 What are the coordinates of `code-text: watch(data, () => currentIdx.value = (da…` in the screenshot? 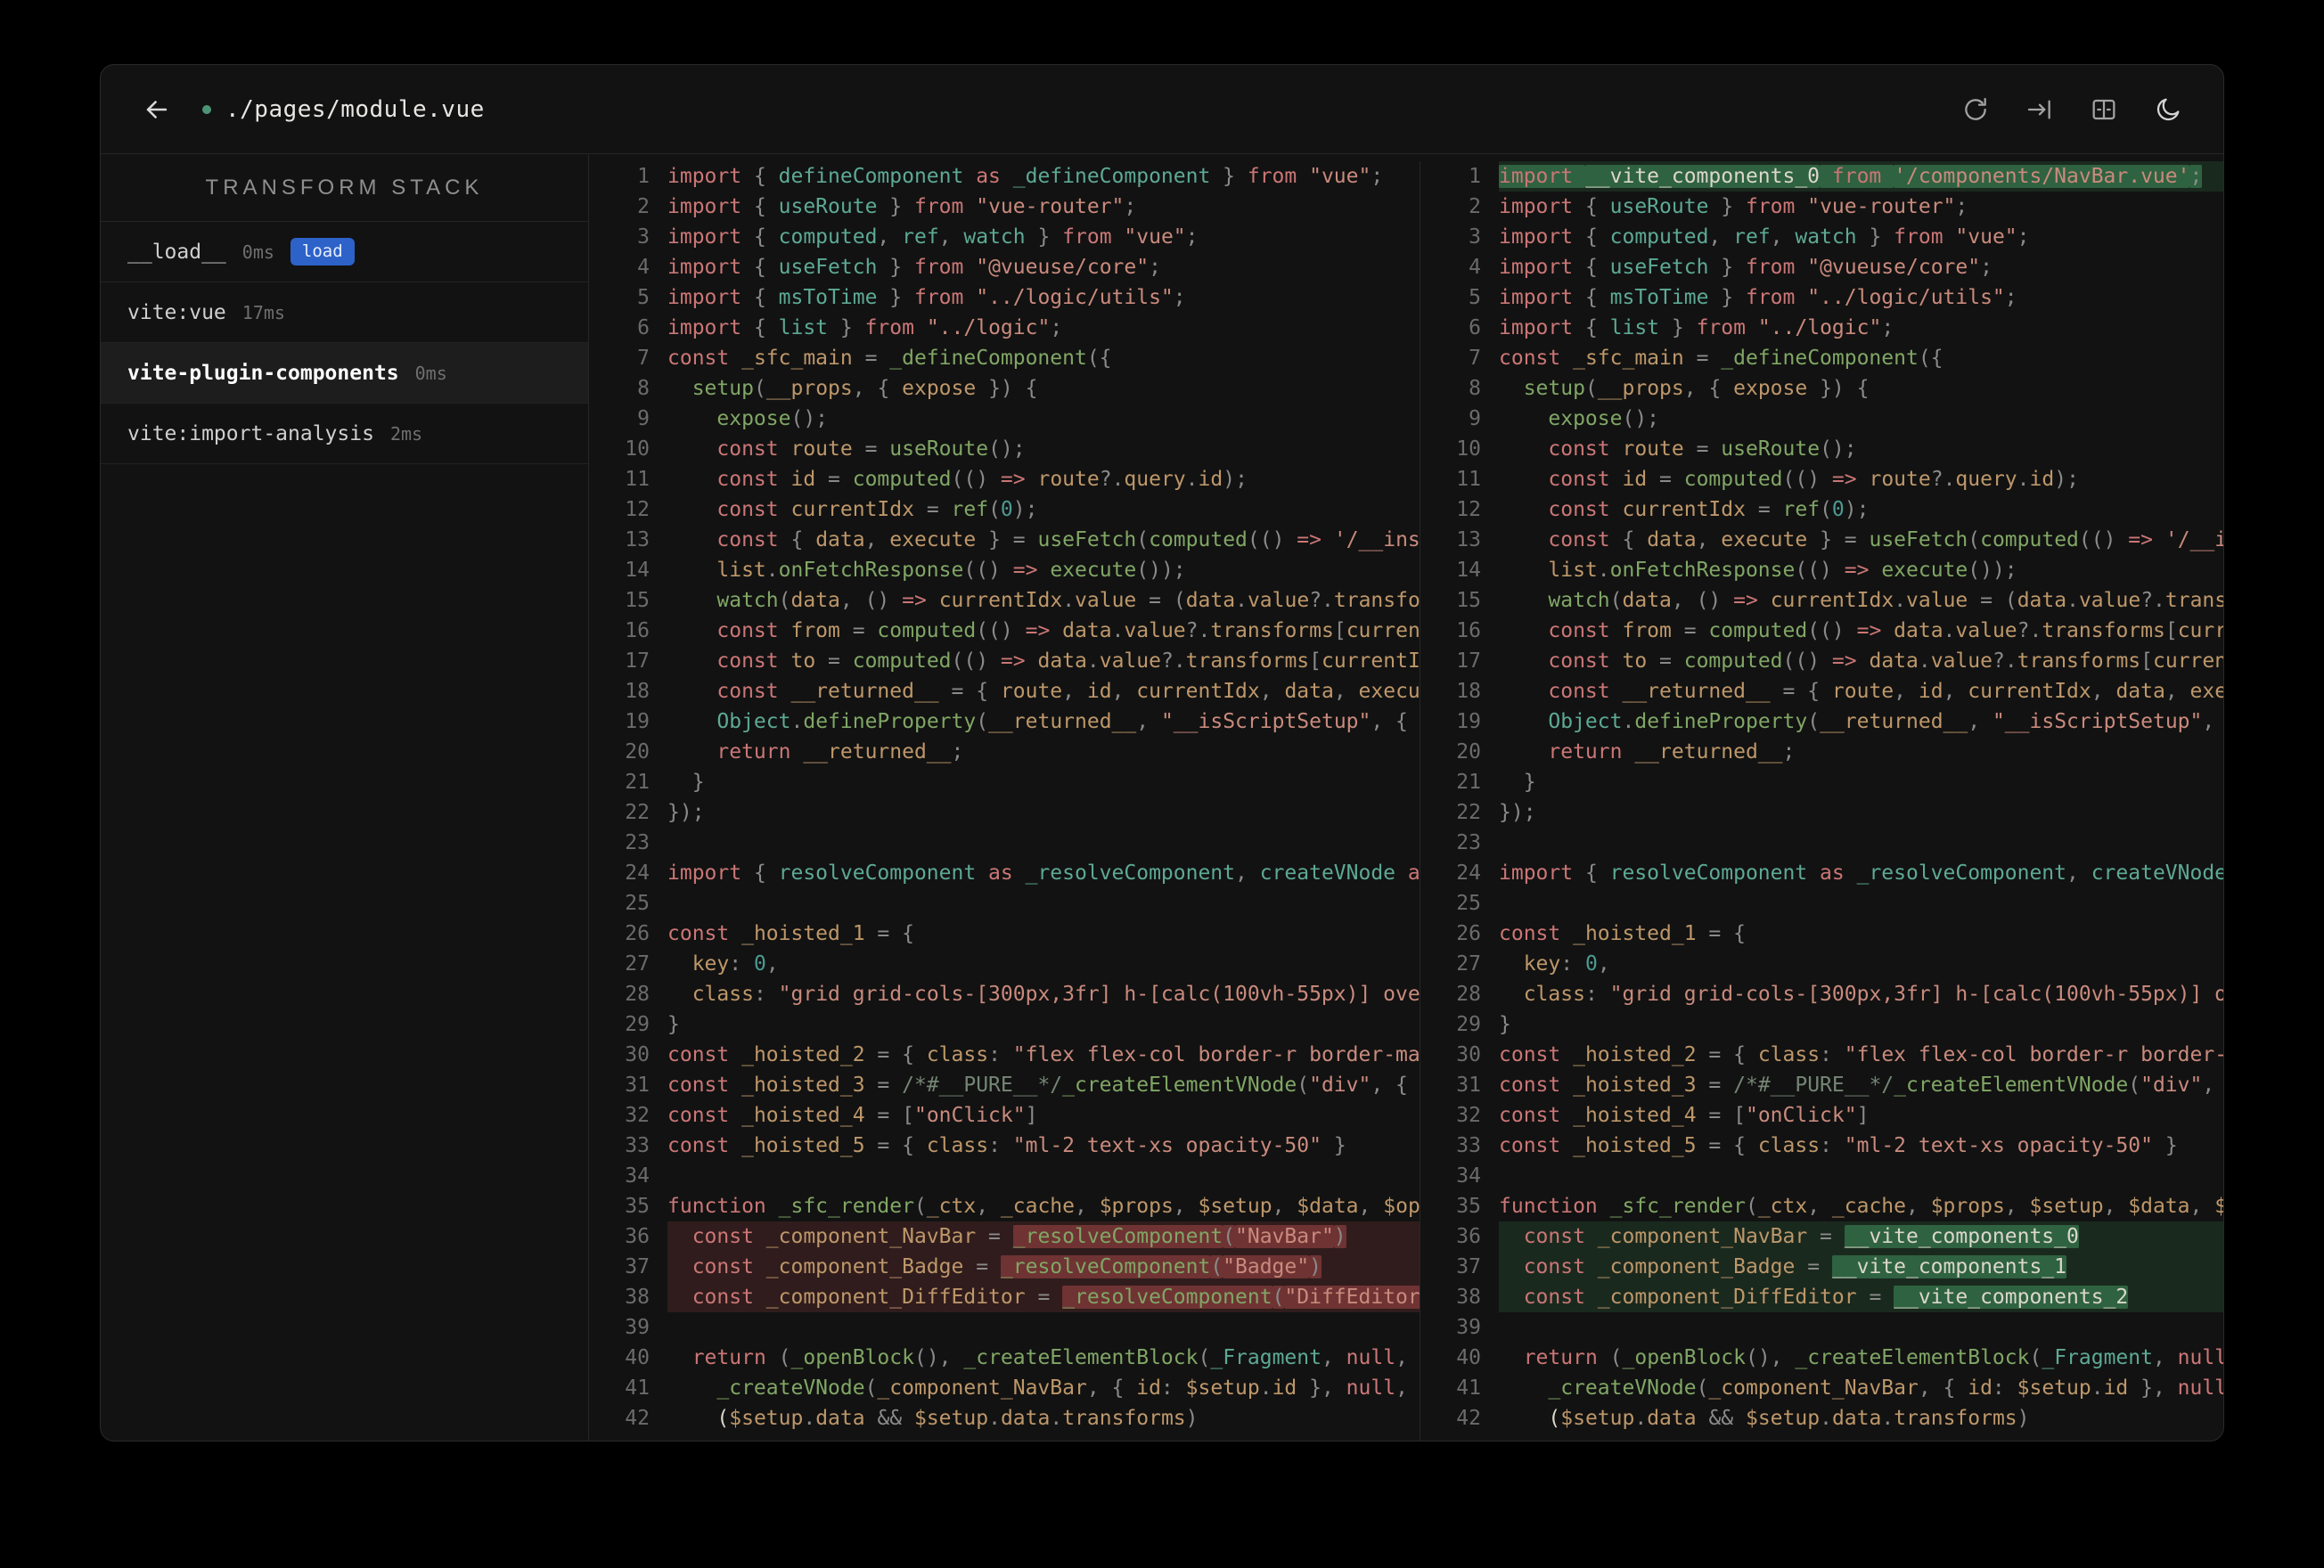 It's located at (1068, 600).